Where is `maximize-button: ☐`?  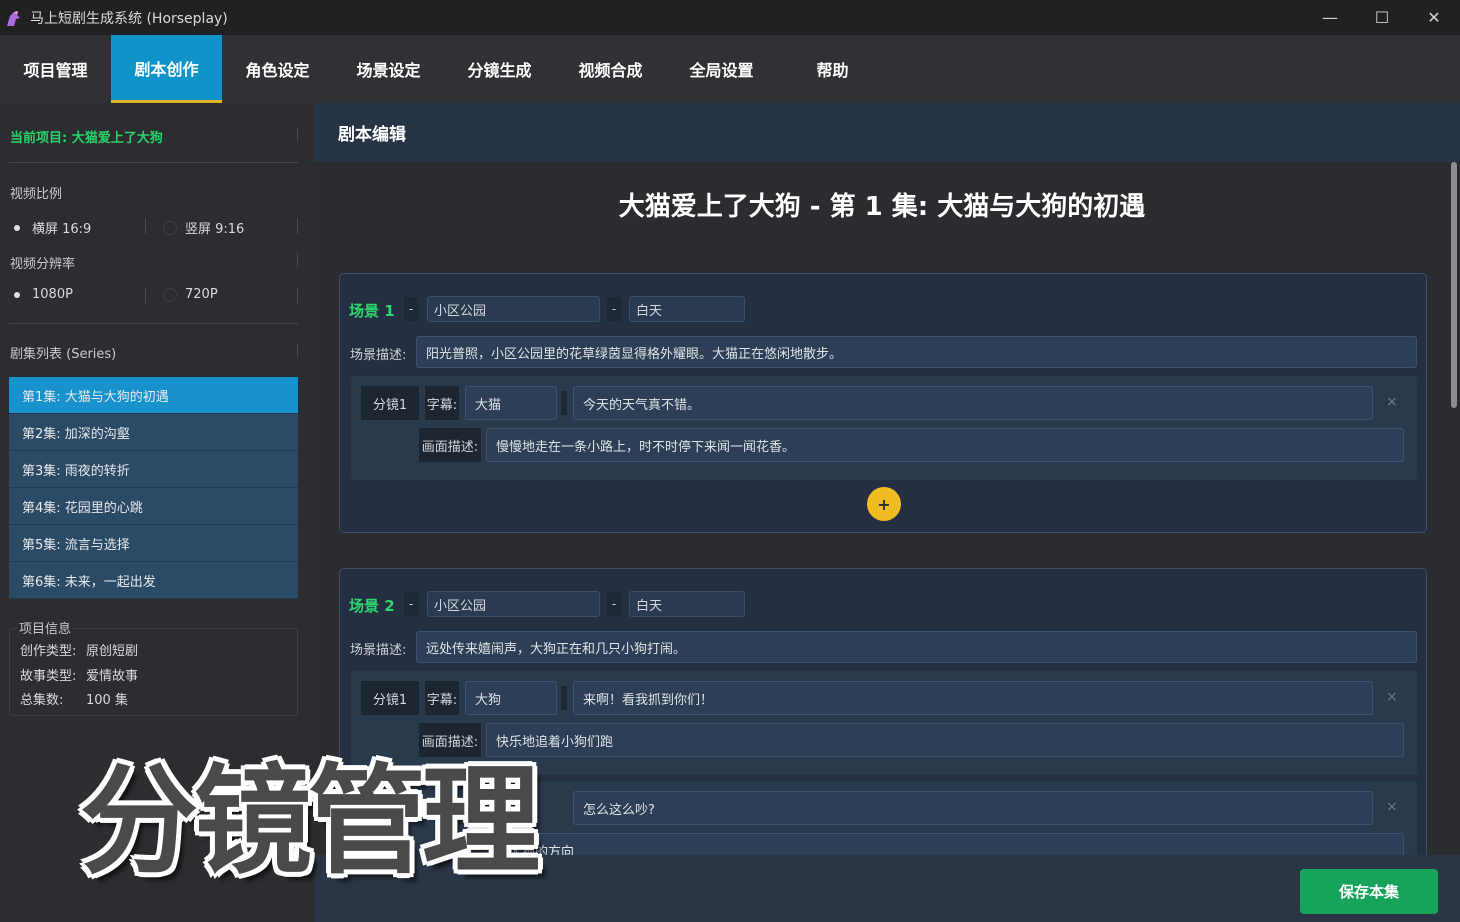
maximize-button: ☐ is located at coordinates (1382, 17).